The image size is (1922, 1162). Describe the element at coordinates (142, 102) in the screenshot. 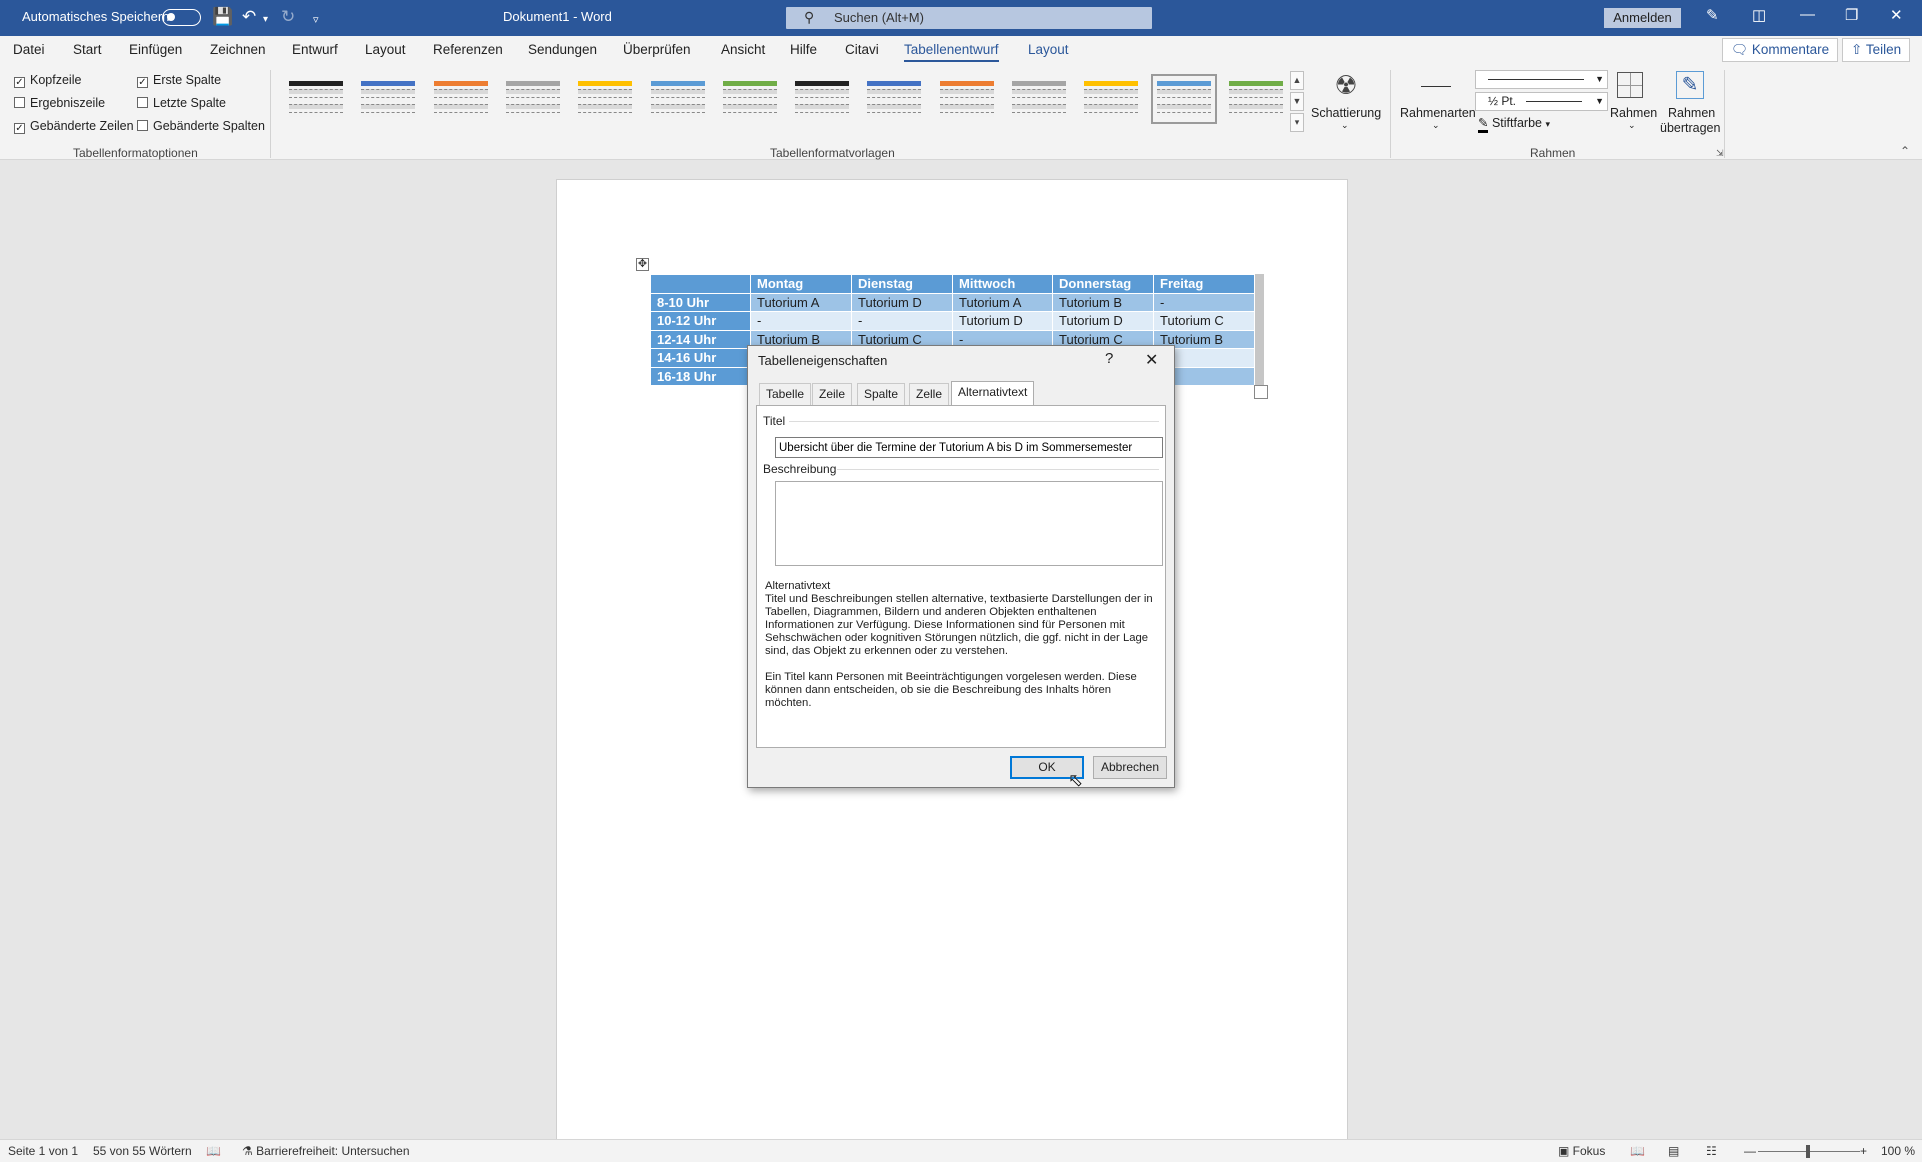

I see `checkbox-letzte-spalte` at that location.